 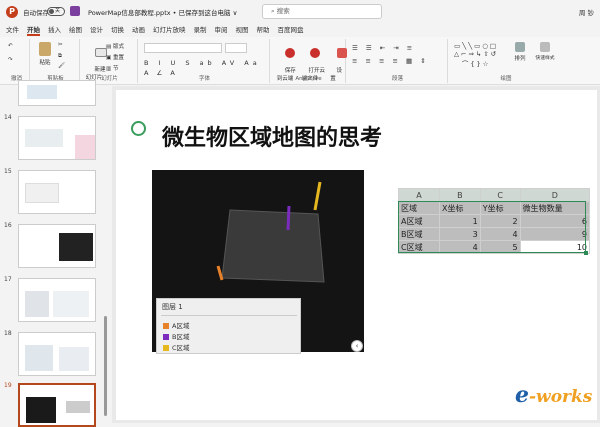 I want to click on slide-number: 14, so click(x=8, y=117).